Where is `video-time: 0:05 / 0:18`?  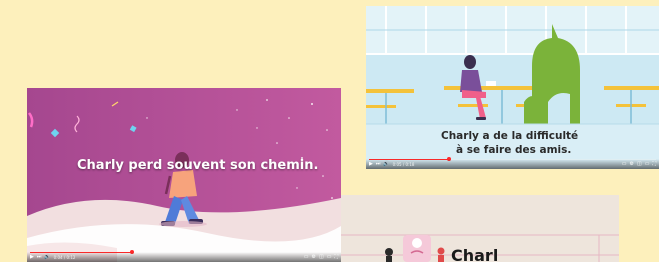
video-time: 0:05 / 0:18 is located at coordinates (403, 164).